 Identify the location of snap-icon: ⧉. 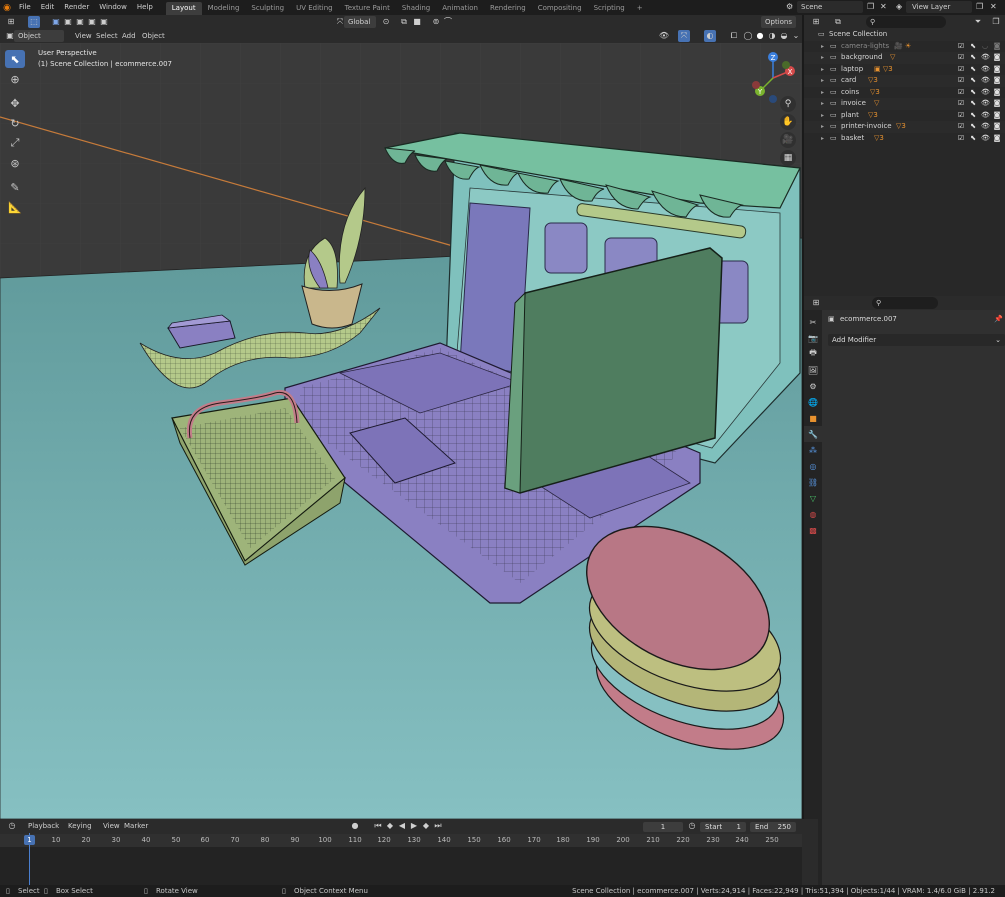
(404, 22).